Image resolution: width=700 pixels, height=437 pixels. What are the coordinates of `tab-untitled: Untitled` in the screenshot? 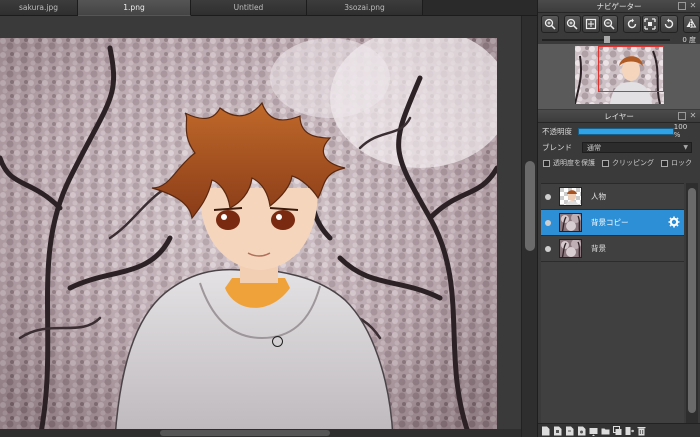 It's located at (249, 8).